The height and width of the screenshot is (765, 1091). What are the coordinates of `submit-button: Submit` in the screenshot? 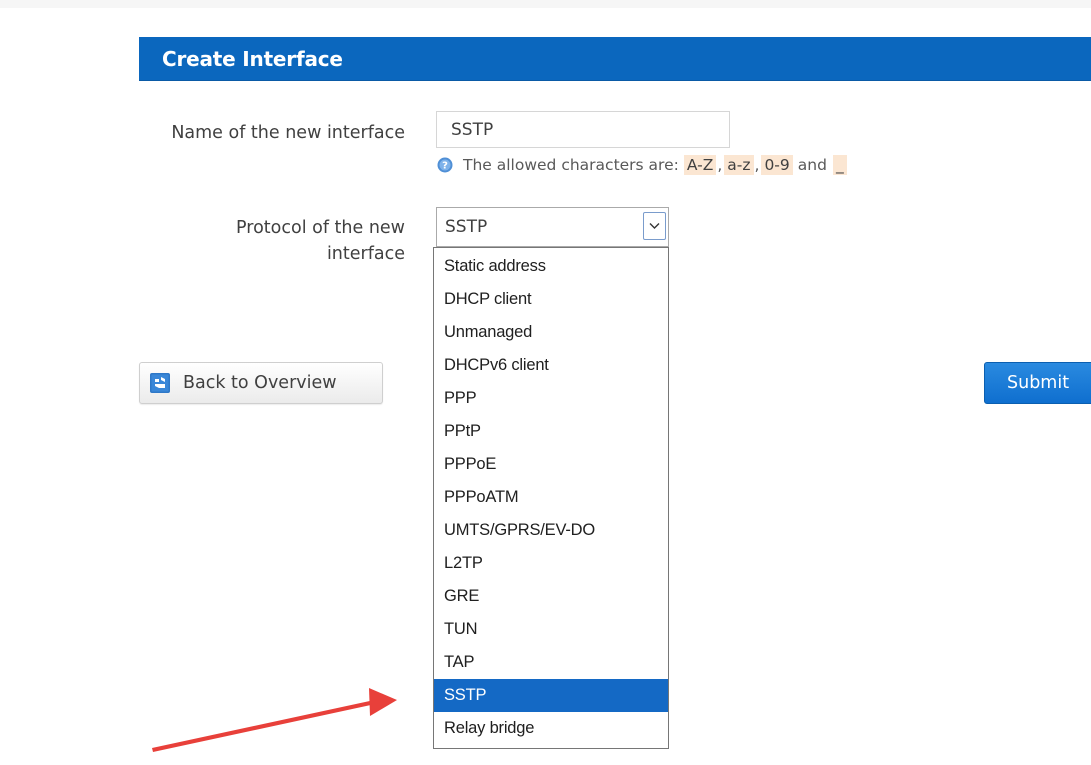 It's located at (1037, 383).